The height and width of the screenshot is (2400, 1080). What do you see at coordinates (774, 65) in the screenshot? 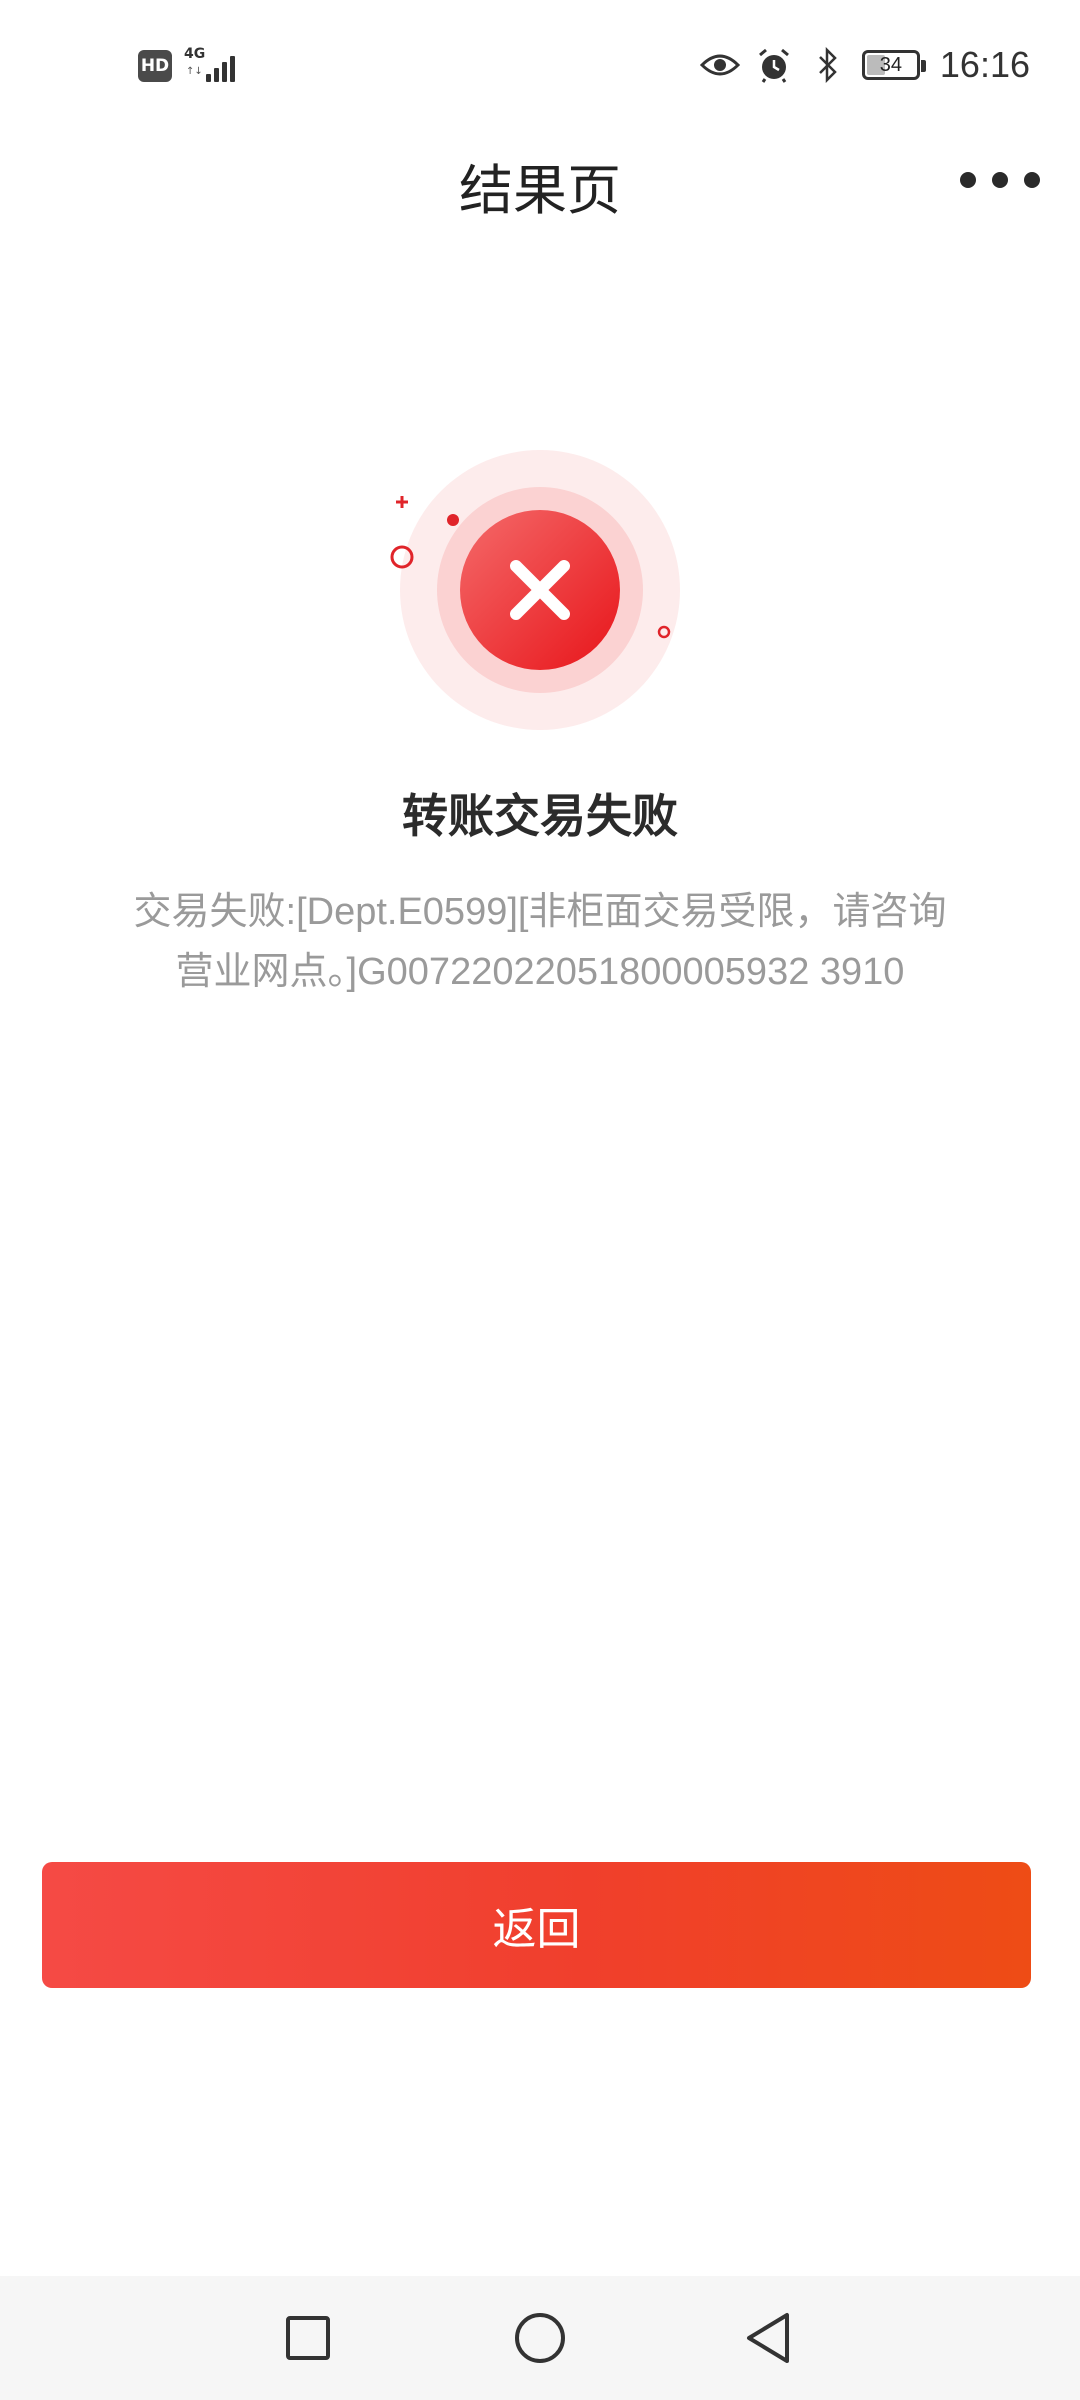
I see `alarm-icon` at bounding box center [774, 65].